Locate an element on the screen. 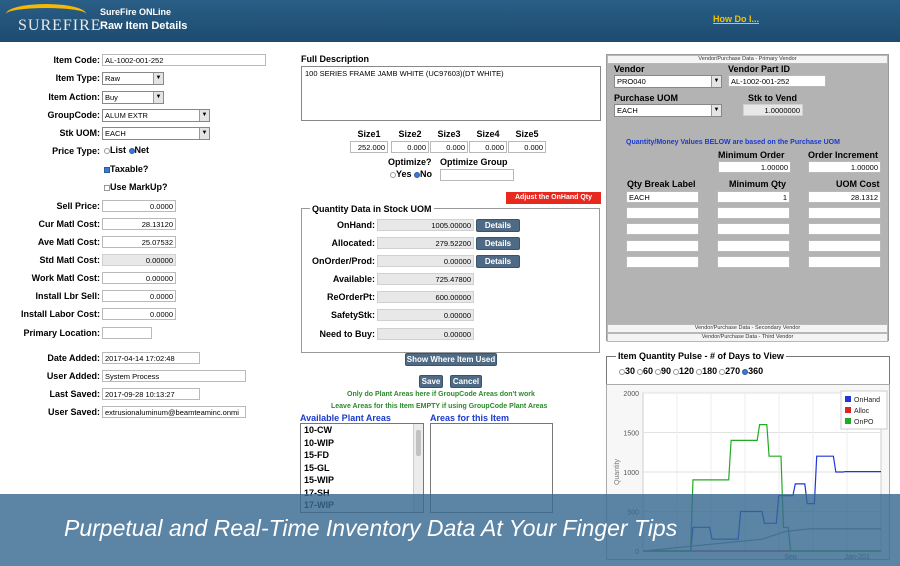 This screenshot has height=566, width=900. third-vendor-strip: Vendor/Purchase Data - Third Vendor is located at coordinates (747, 337).